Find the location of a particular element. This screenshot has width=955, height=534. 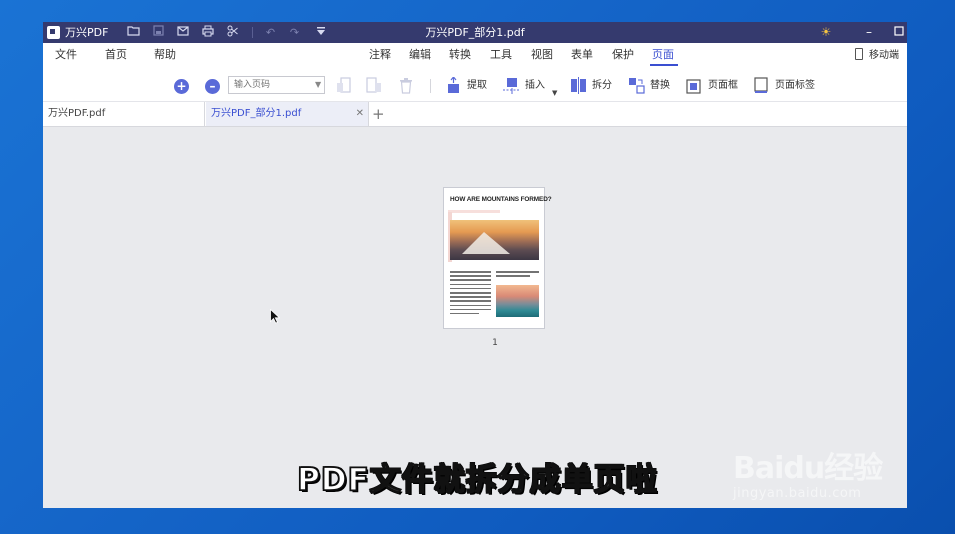

page-number-input is located at coordinates (276, 85).